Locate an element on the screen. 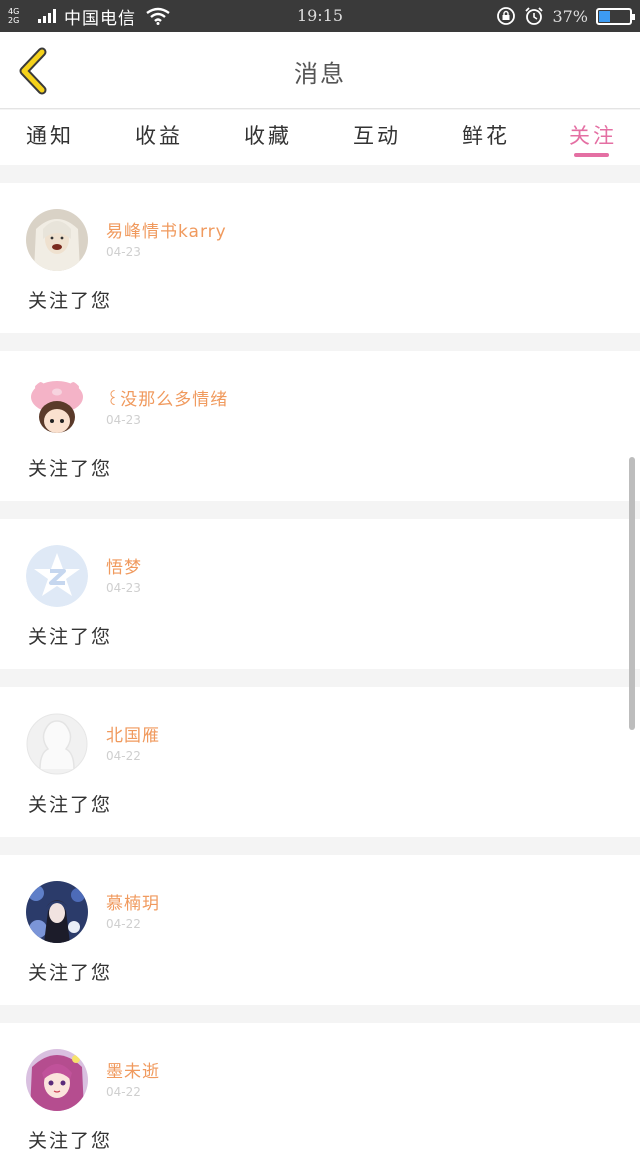 Image resolution: width=640 pixels, height=1173 pixels. username: 易峰情书karry is located at coordinates (166, 229).